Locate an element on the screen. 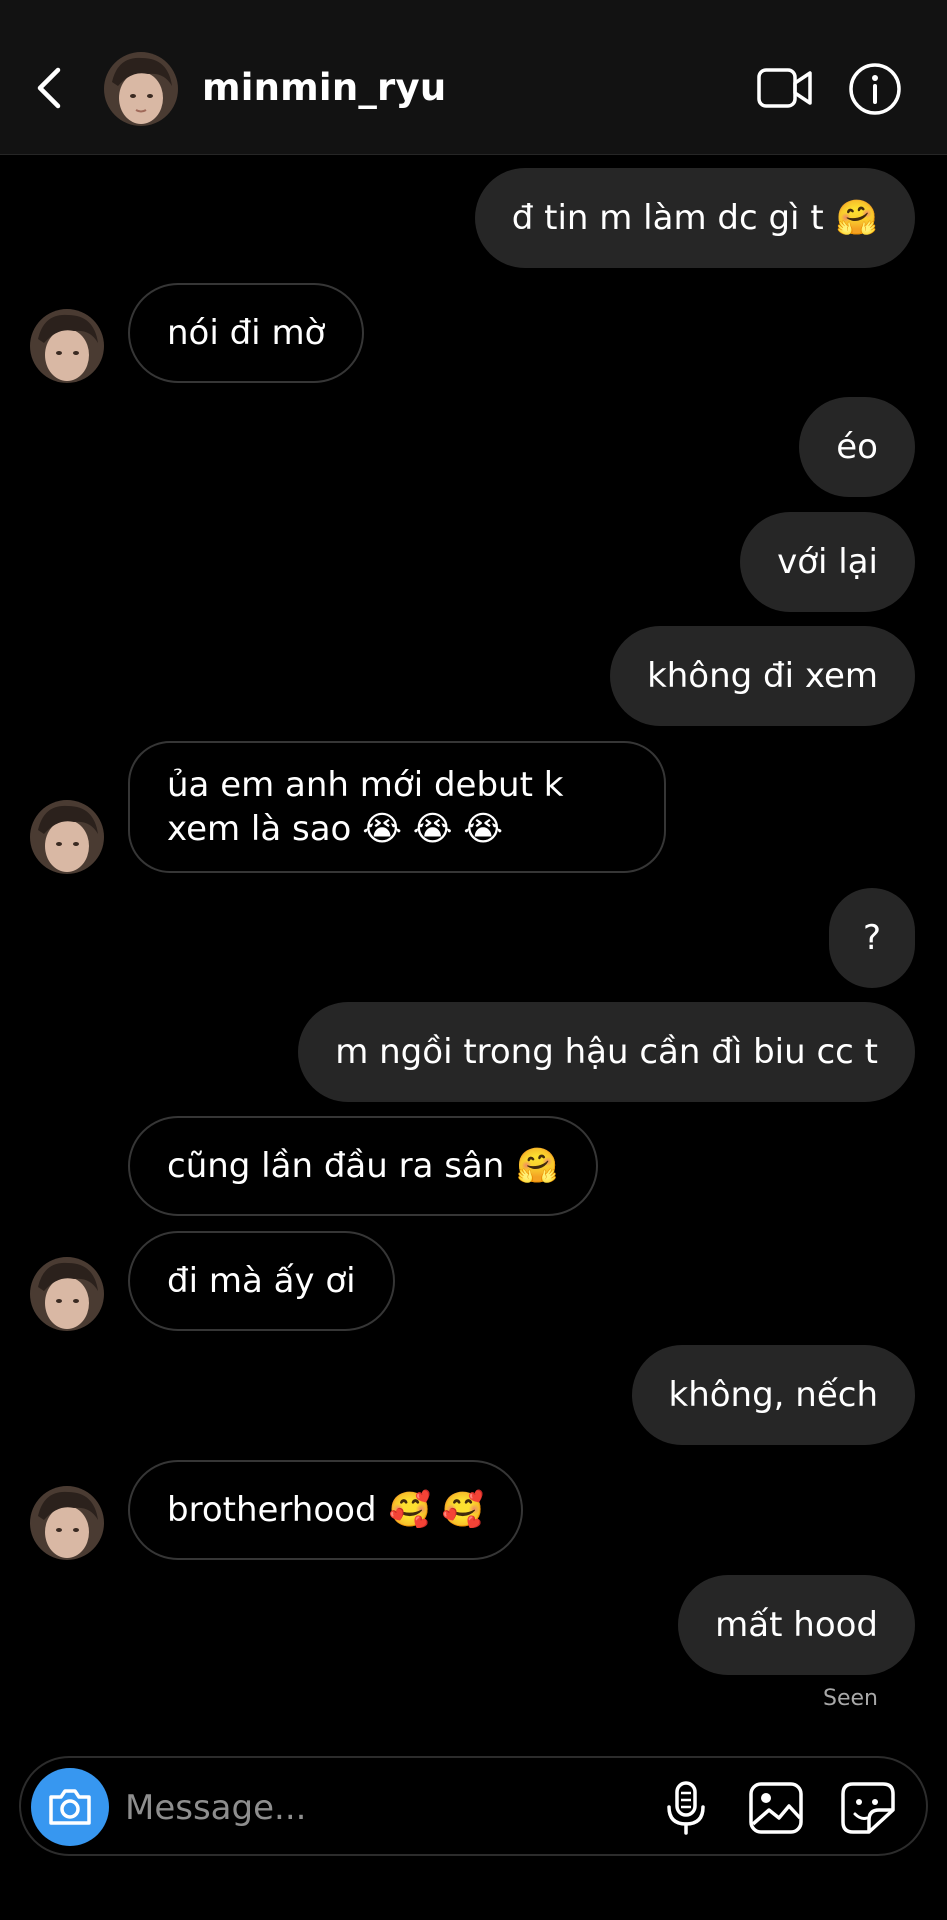  message-text: không, nếch is located at coordinates (773, 1395).